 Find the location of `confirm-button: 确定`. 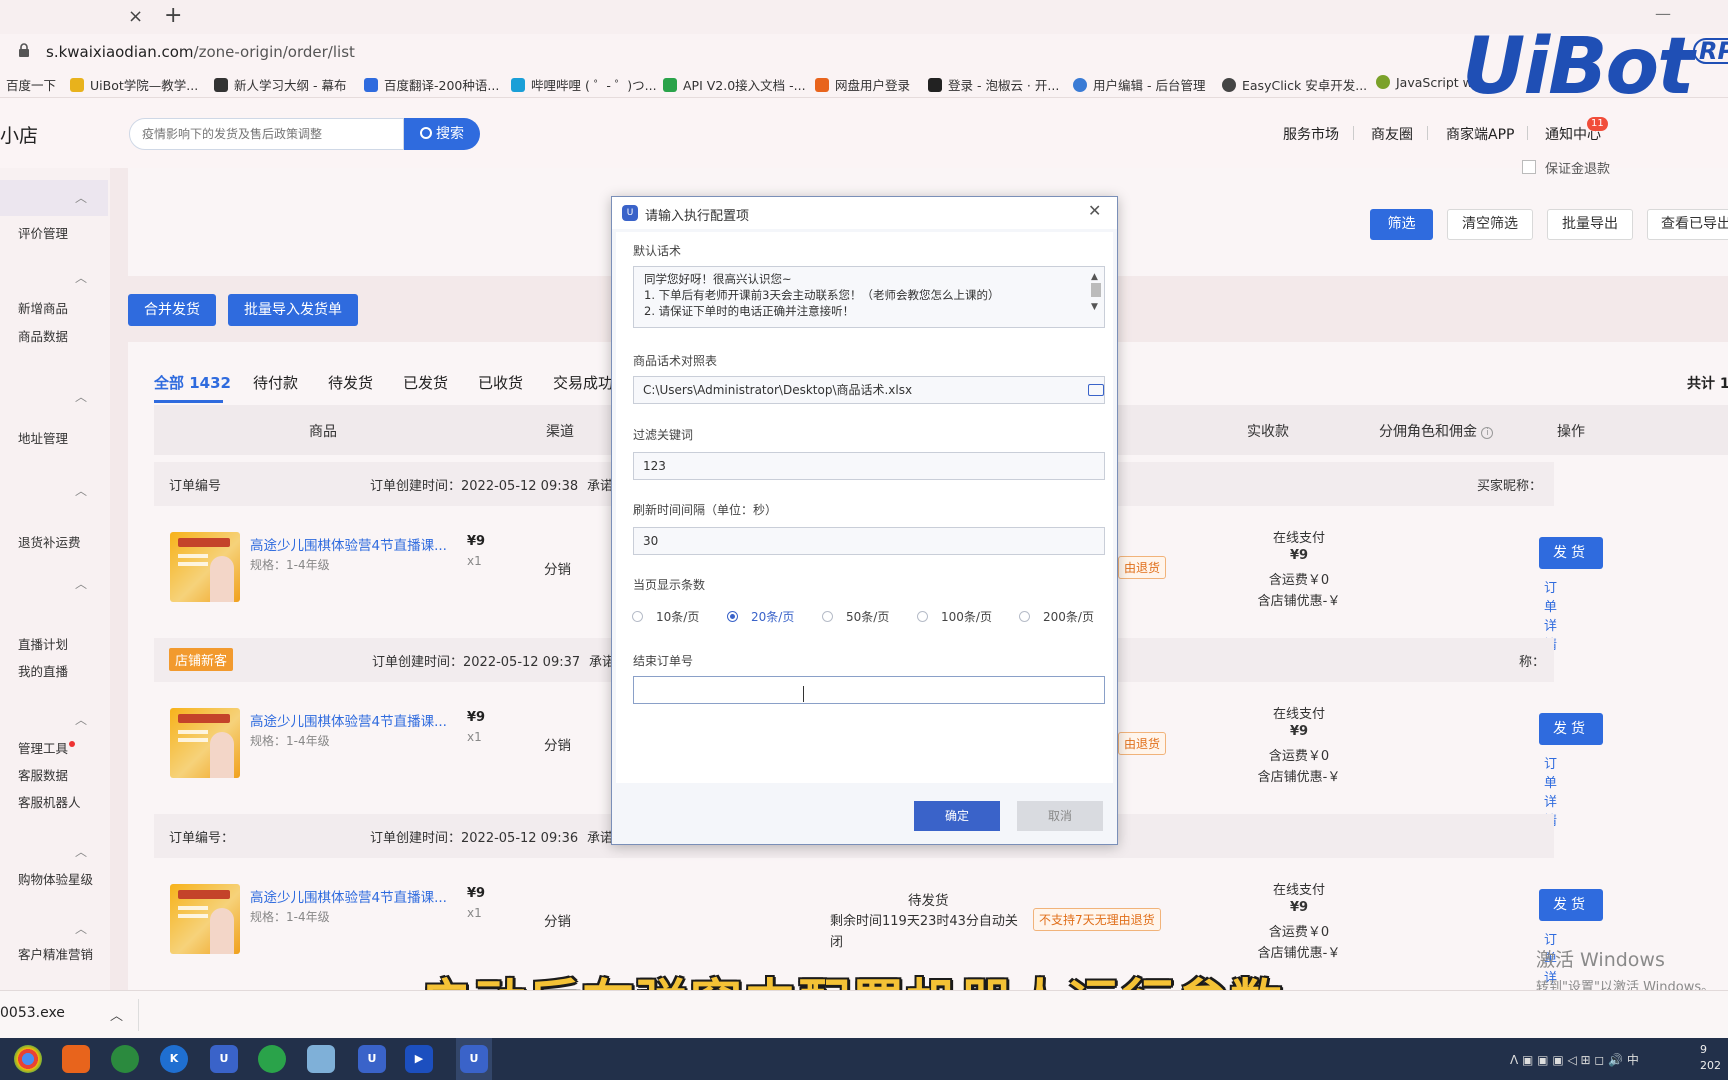

confirm-button: 确定 is located at coordinates (957, 816).